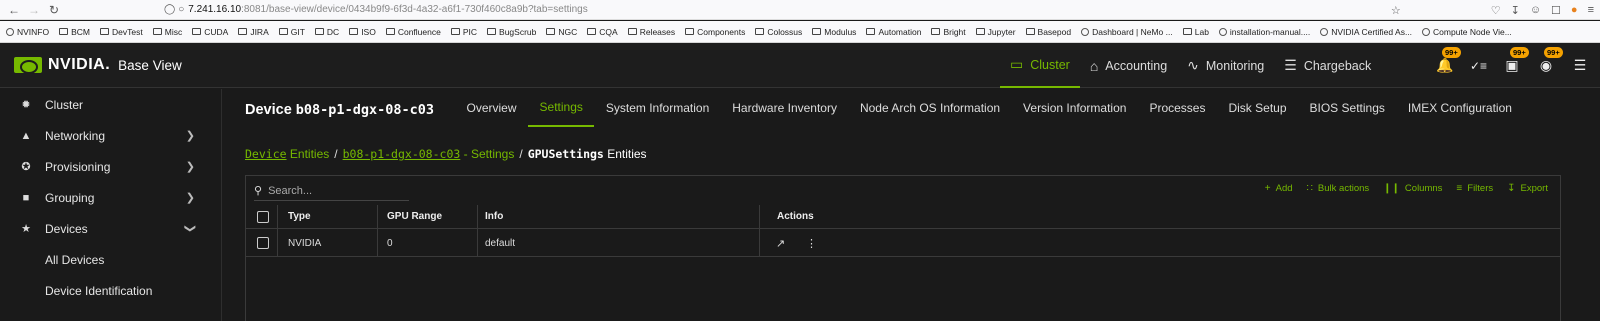 The height and width of the screenshot is (321, 1600). What do you see at coordinates (491, 108) in the screenshot?
I see `tab-overview: Overview` at bounding box center [491, 108].